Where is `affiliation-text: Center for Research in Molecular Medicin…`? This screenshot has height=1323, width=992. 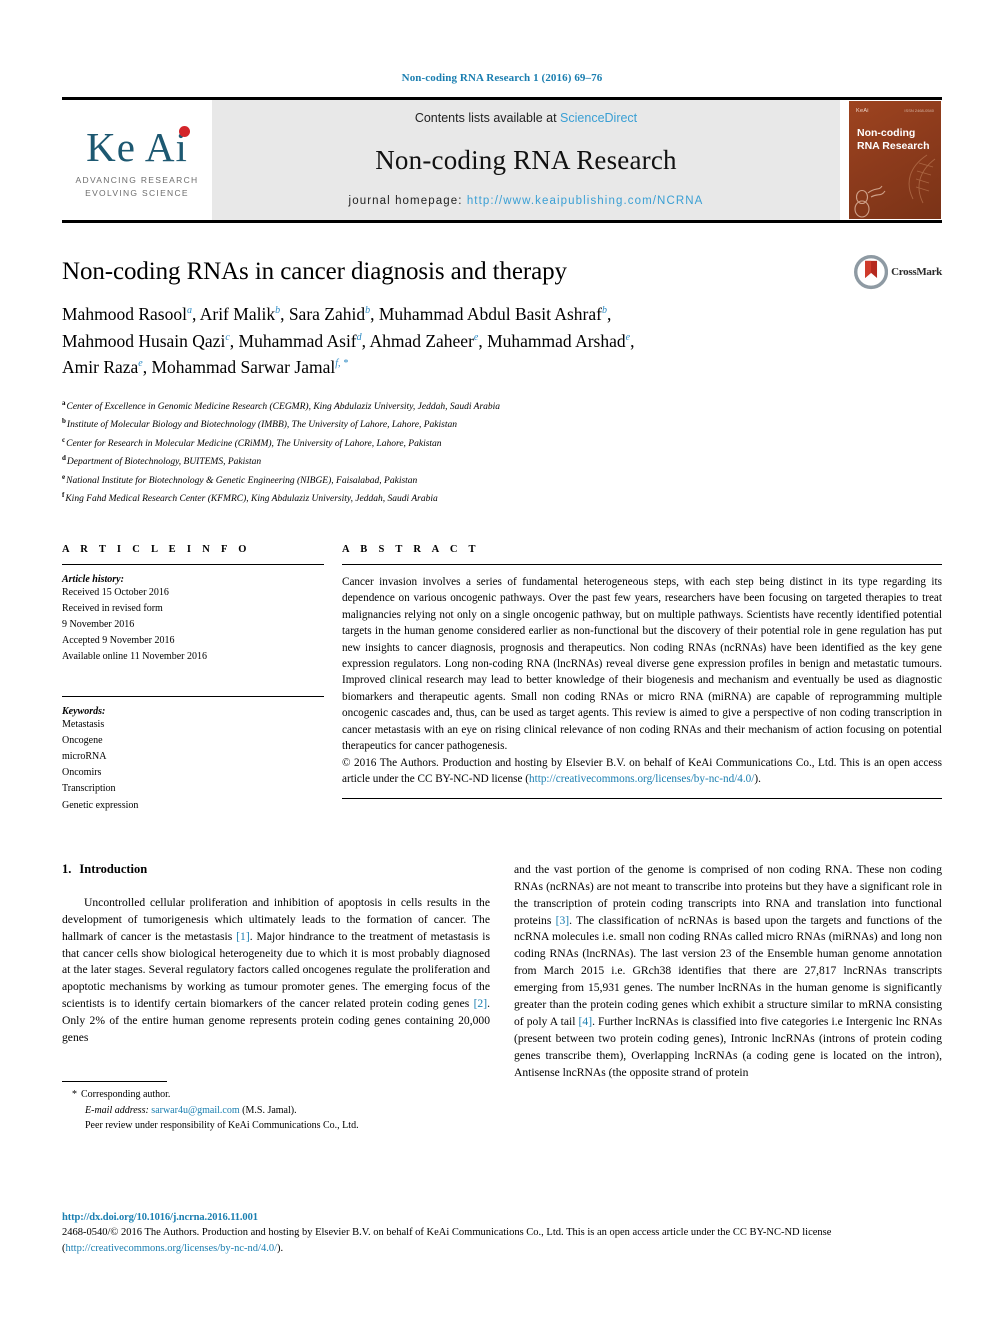
affiliation-text: Center for Research in Molecular Medicin… is located at coordinates (254, 443).